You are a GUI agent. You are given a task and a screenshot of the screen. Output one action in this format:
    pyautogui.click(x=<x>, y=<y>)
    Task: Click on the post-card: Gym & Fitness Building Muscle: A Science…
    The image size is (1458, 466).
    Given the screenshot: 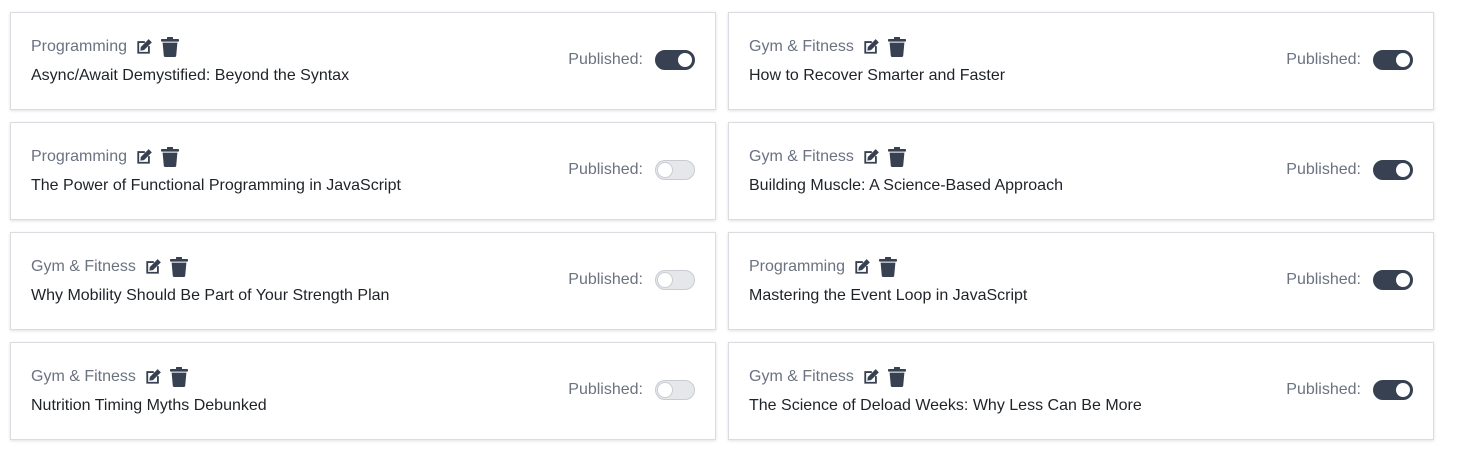 What is the action you would take?
    pyautogui.click(x=1081, y=171)
    